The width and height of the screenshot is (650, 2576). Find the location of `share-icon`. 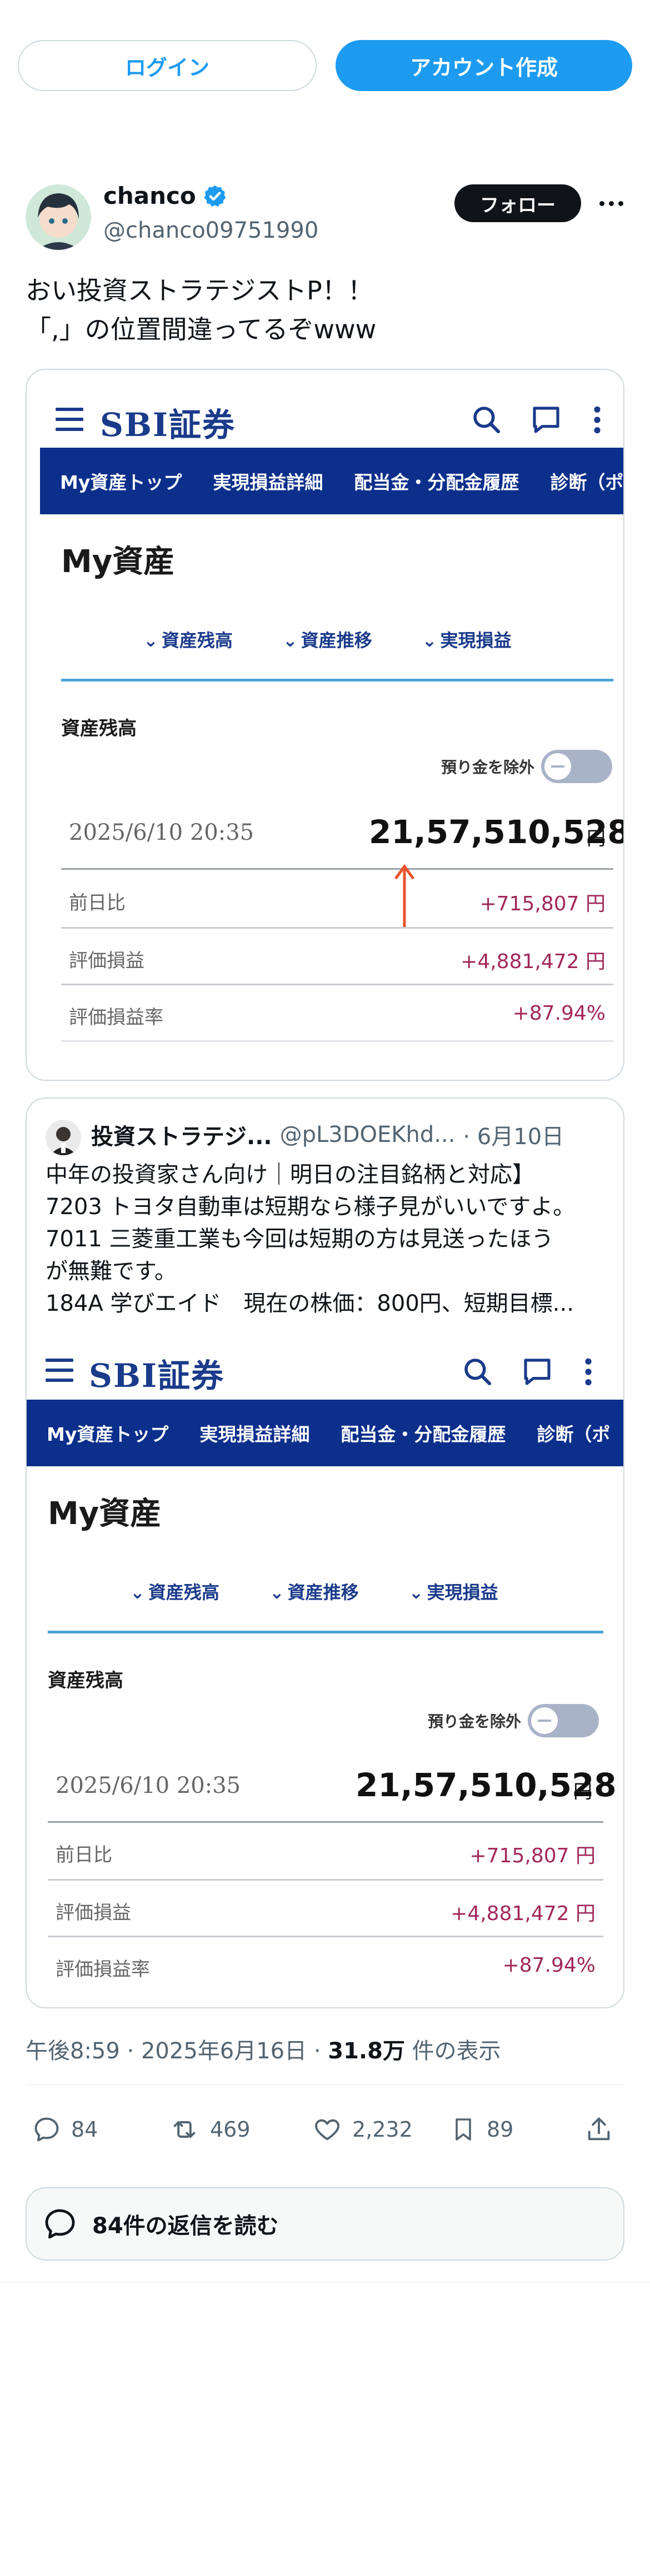

share-icon is located at coordinates (599, 2129).